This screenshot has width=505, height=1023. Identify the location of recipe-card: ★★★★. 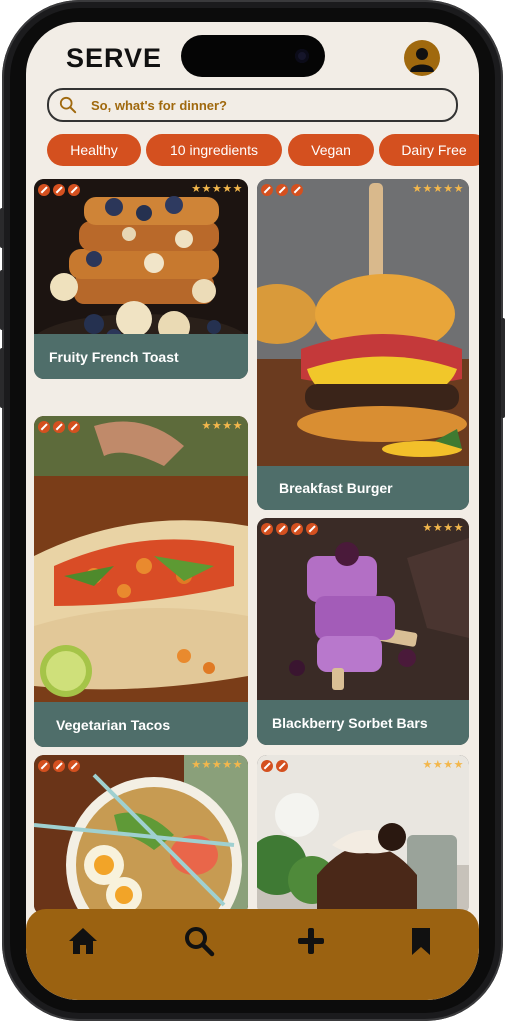
(363, 835).